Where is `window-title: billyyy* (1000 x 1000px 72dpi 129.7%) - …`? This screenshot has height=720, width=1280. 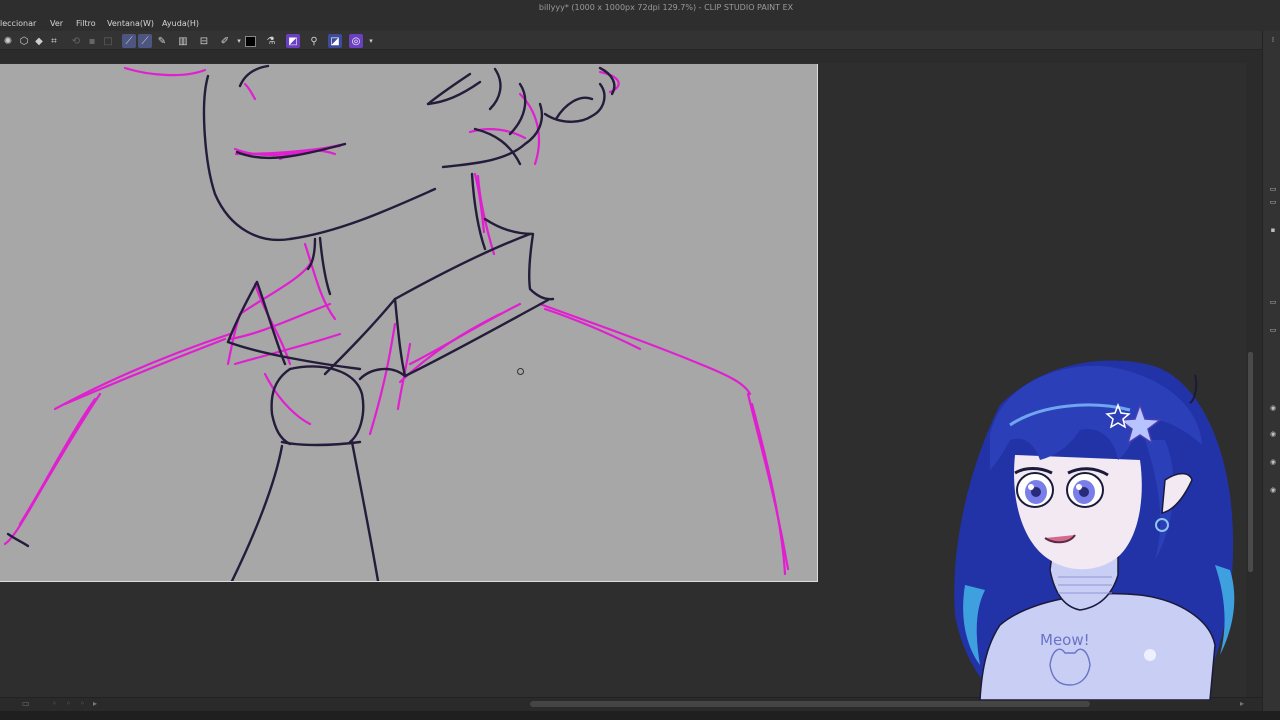
window-title: billyyy* (1000 x 1000px 72dpi 129.7%) - … is located at coordinates (666, 7).